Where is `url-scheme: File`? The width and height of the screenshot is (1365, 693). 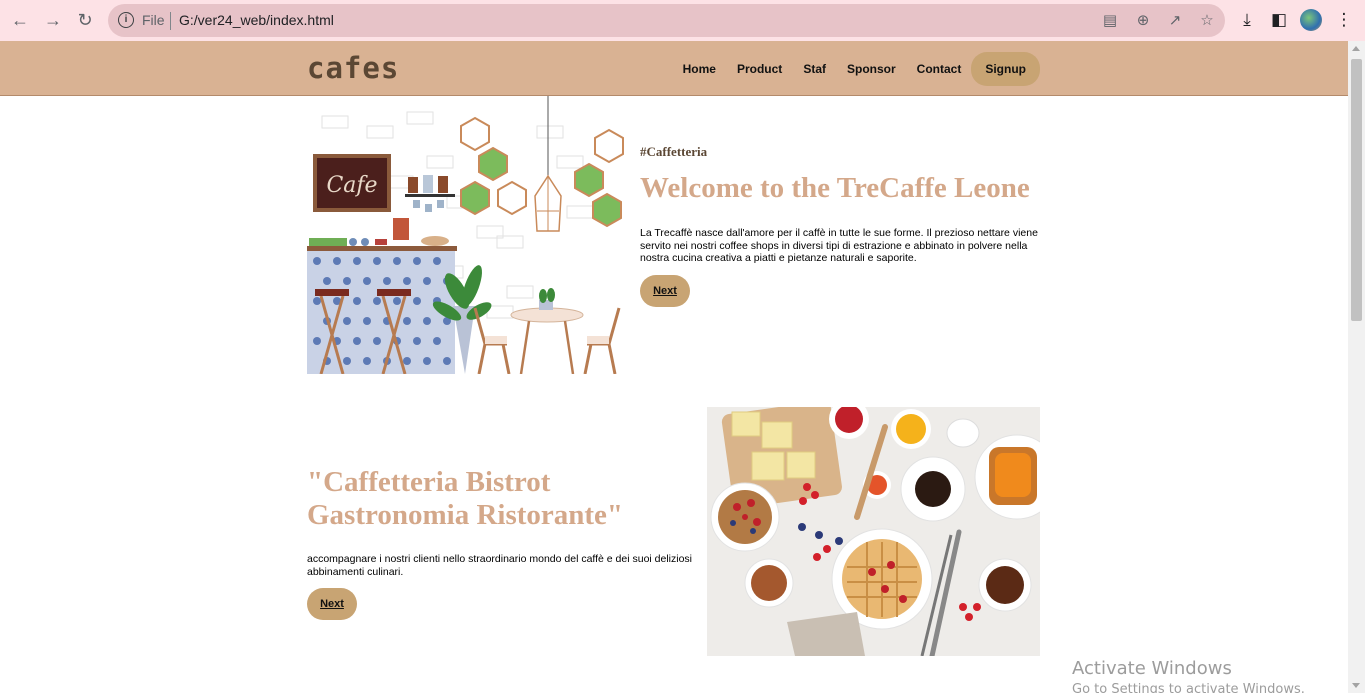
url-scheme: File is located at coordinates (153, 20).